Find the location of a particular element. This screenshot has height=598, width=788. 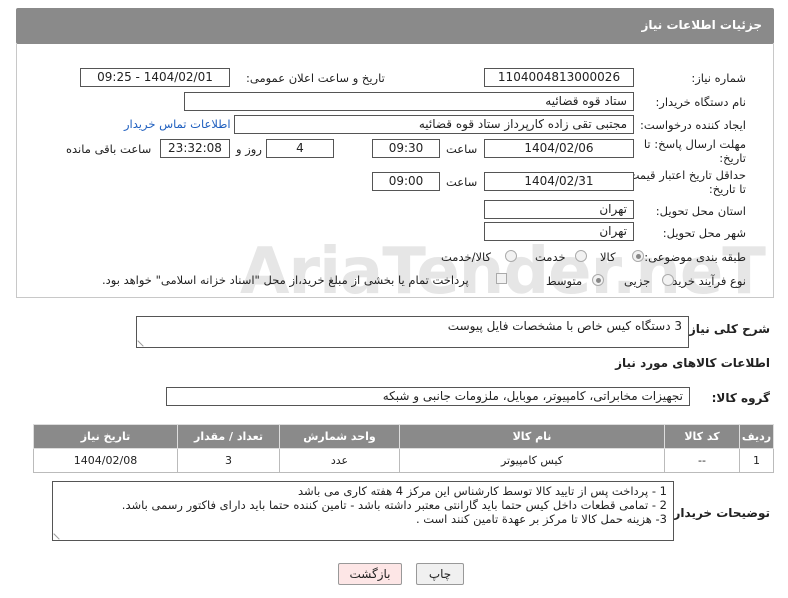

cell-row: 1 is located at coordinates (756, 460).